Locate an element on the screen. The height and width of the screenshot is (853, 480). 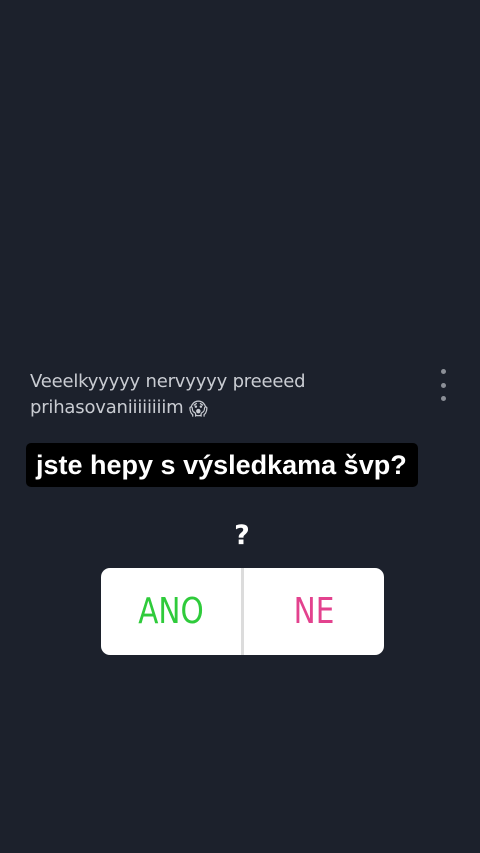
poll-prompt: ? is located at coordinates (242, 535).